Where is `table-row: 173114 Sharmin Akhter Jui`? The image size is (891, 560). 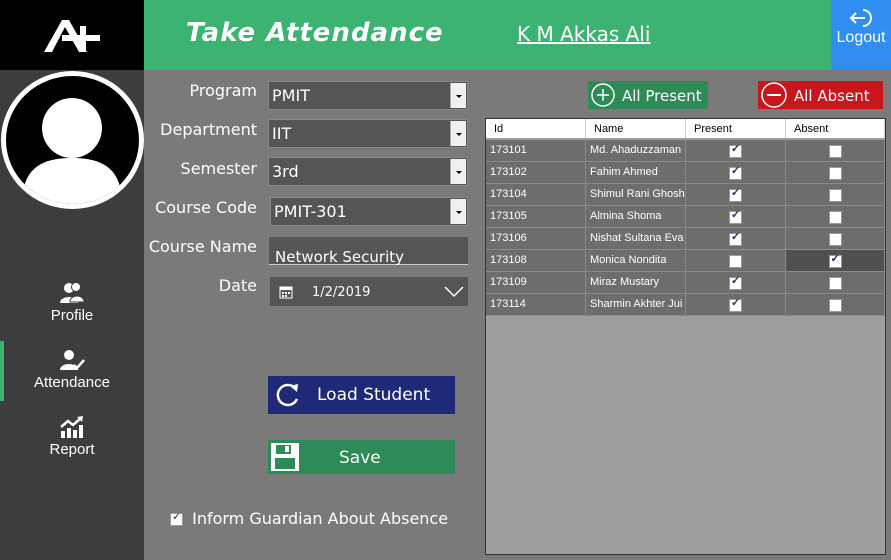
table-row: 173114 Sharmin Akhter Jui is located at coordinates (685, 305).